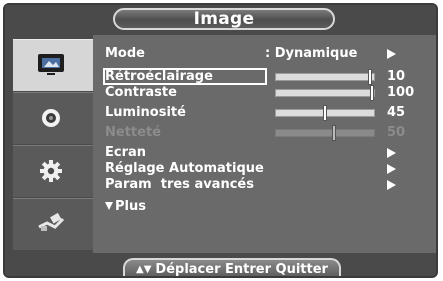 This screenshot has width=443, height=281. I want to click on menu-title: Image, so click(224, 19).